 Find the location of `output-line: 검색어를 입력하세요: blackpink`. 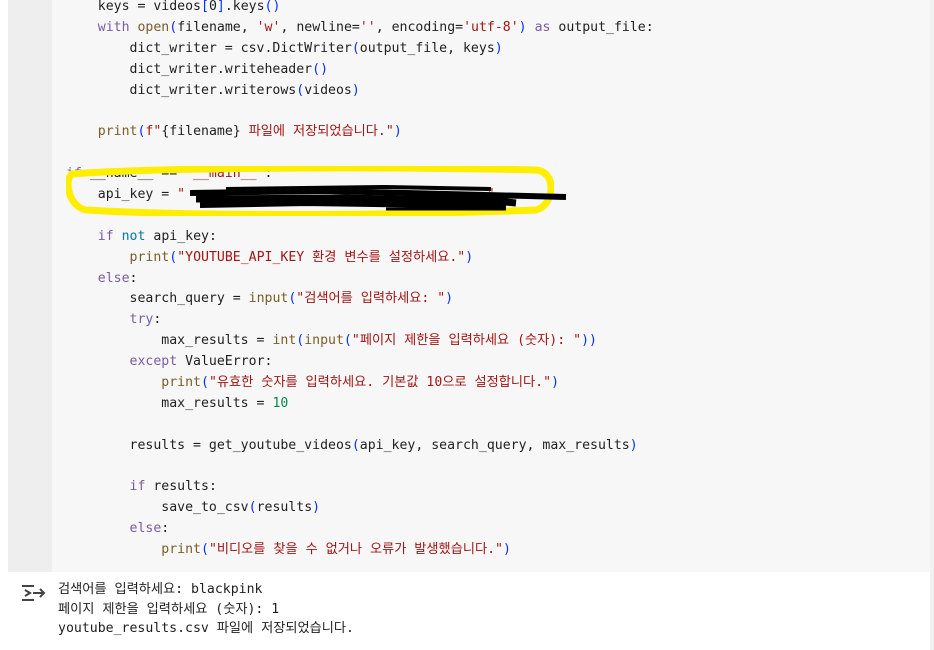

output-line: 검색어를 입력하세요: blackpink is located at coordinates (160, 589).